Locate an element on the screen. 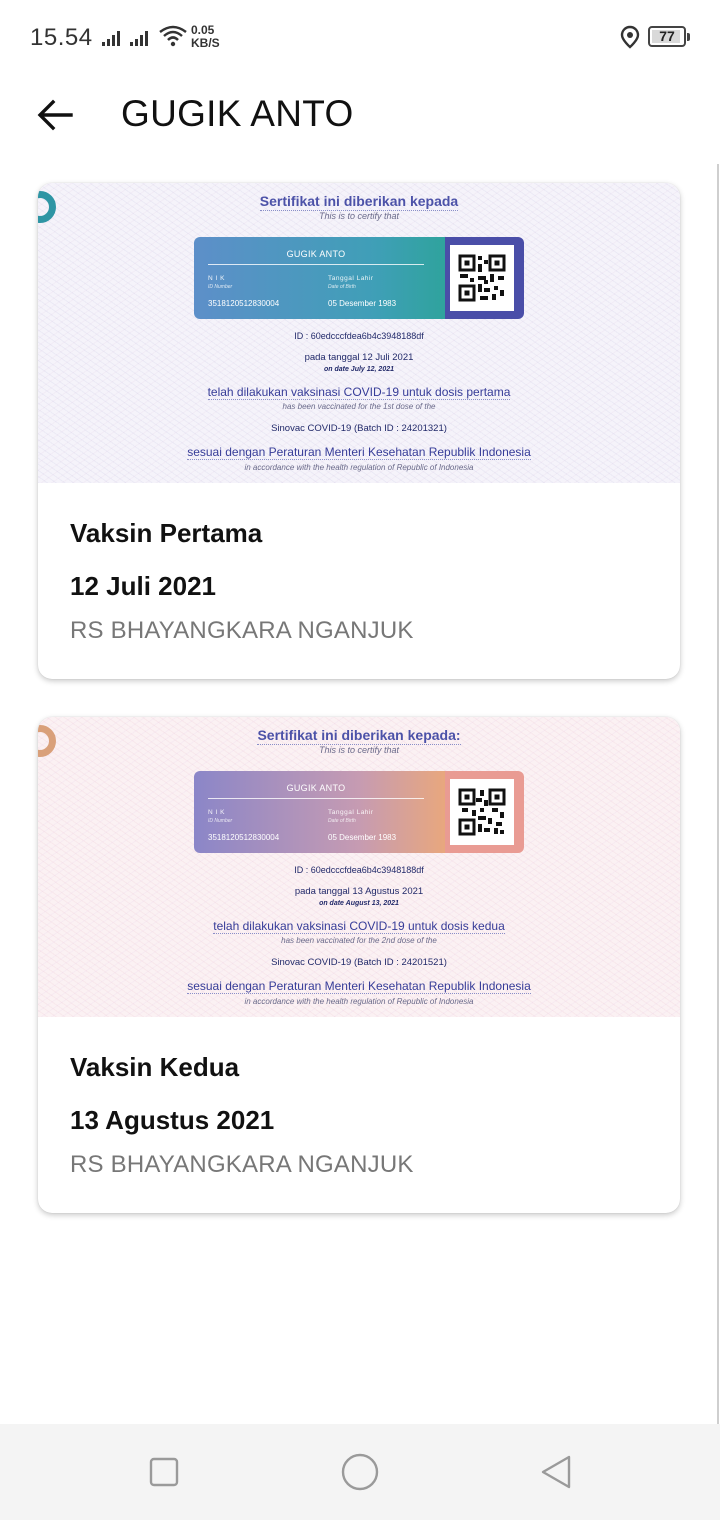  wifi-icon is located at coordinates (173, 38).